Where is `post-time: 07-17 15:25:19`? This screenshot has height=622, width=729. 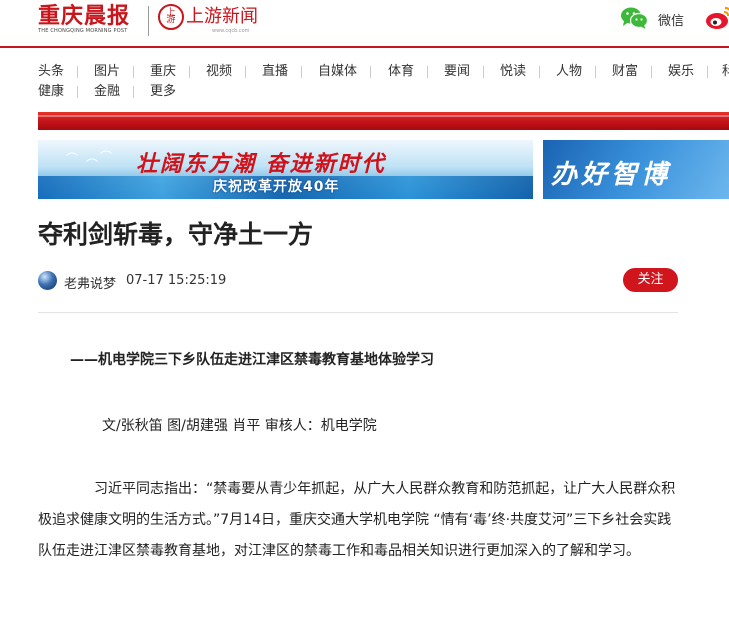
post-time: 07-17 15:25:19 is located at coordinates (176, 280).